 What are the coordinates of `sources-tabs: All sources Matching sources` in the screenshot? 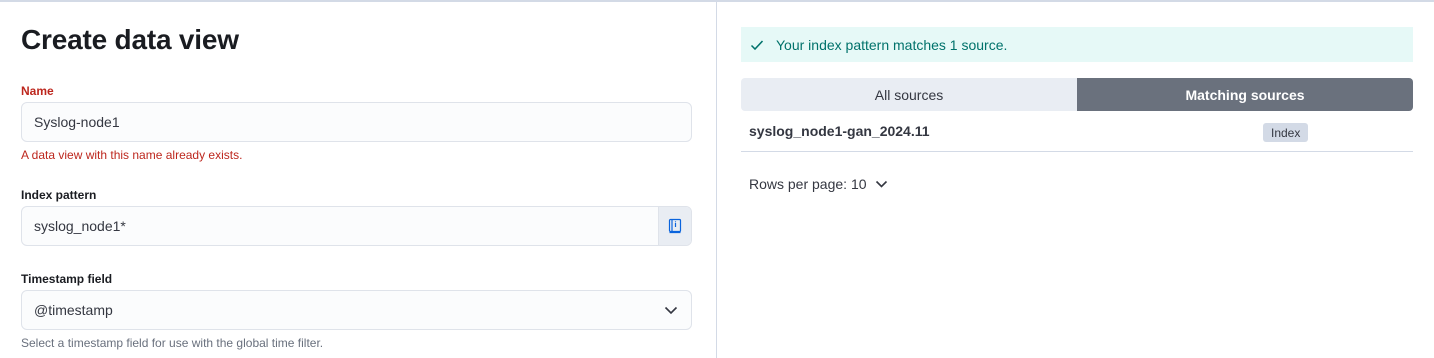 It's located at (1077, 94).